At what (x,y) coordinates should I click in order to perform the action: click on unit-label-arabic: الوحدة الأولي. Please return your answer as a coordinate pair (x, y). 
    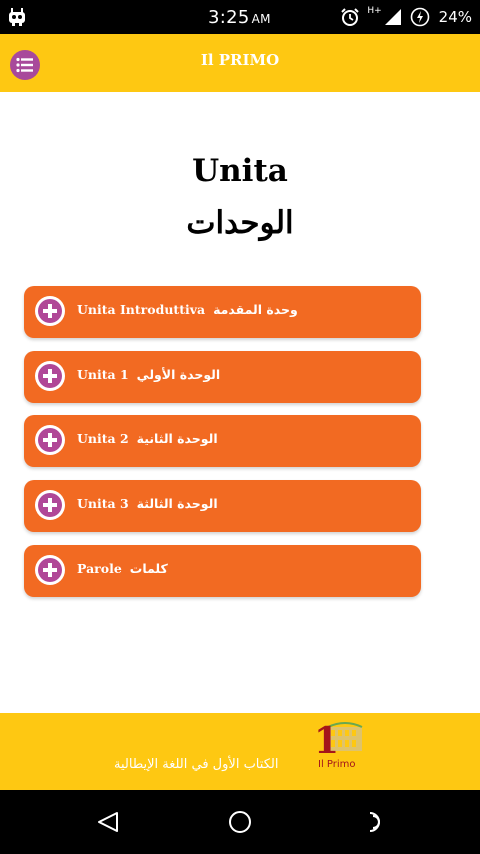
    Looking at the image, I should click on (178, 374).